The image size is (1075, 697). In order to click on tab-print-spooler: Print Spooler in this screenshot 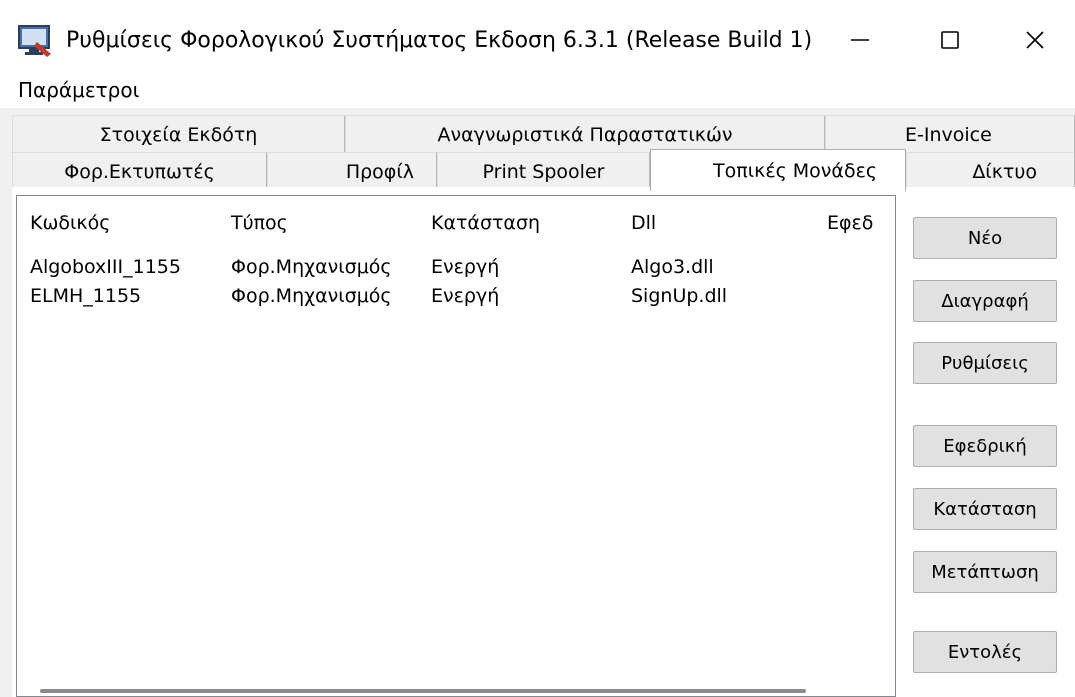, I will do `click(543, 171)`.